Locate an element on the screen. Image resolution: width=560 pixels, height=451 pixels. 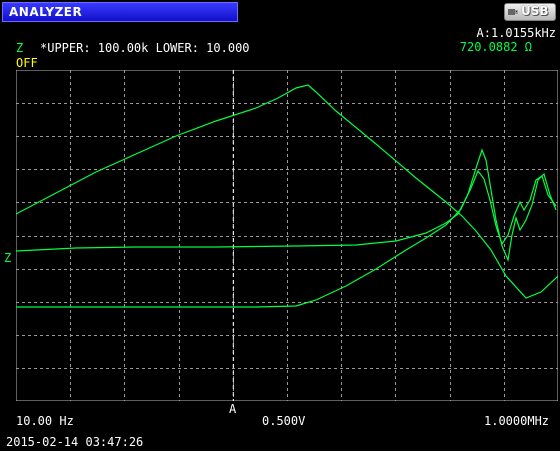
title-bar: ANALYZER USB is located at coordinates (280, 12).